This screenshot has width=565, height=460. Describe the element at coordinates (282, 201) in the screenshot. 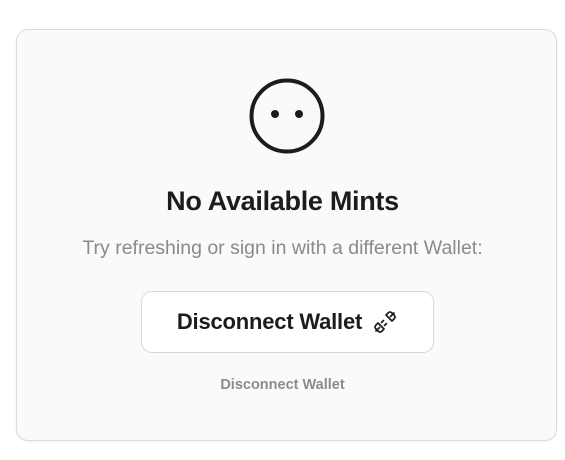

I see `empty-state-title: No Available Mints` at that location.